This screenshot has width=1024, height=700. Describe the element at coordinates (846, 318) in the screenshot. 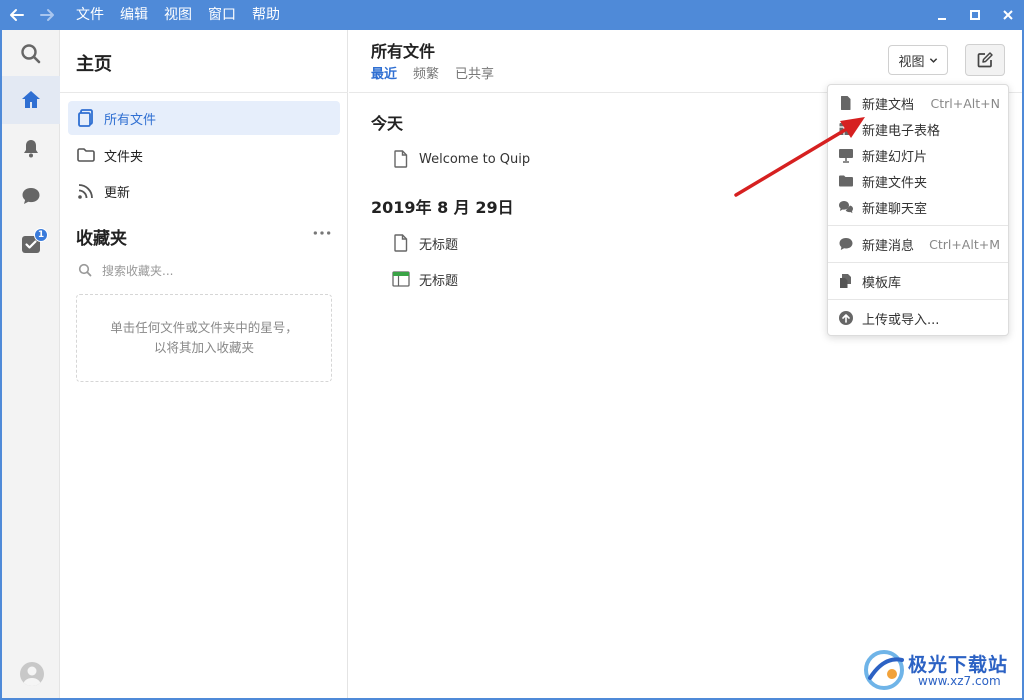

I see `upload-icon` at that location.